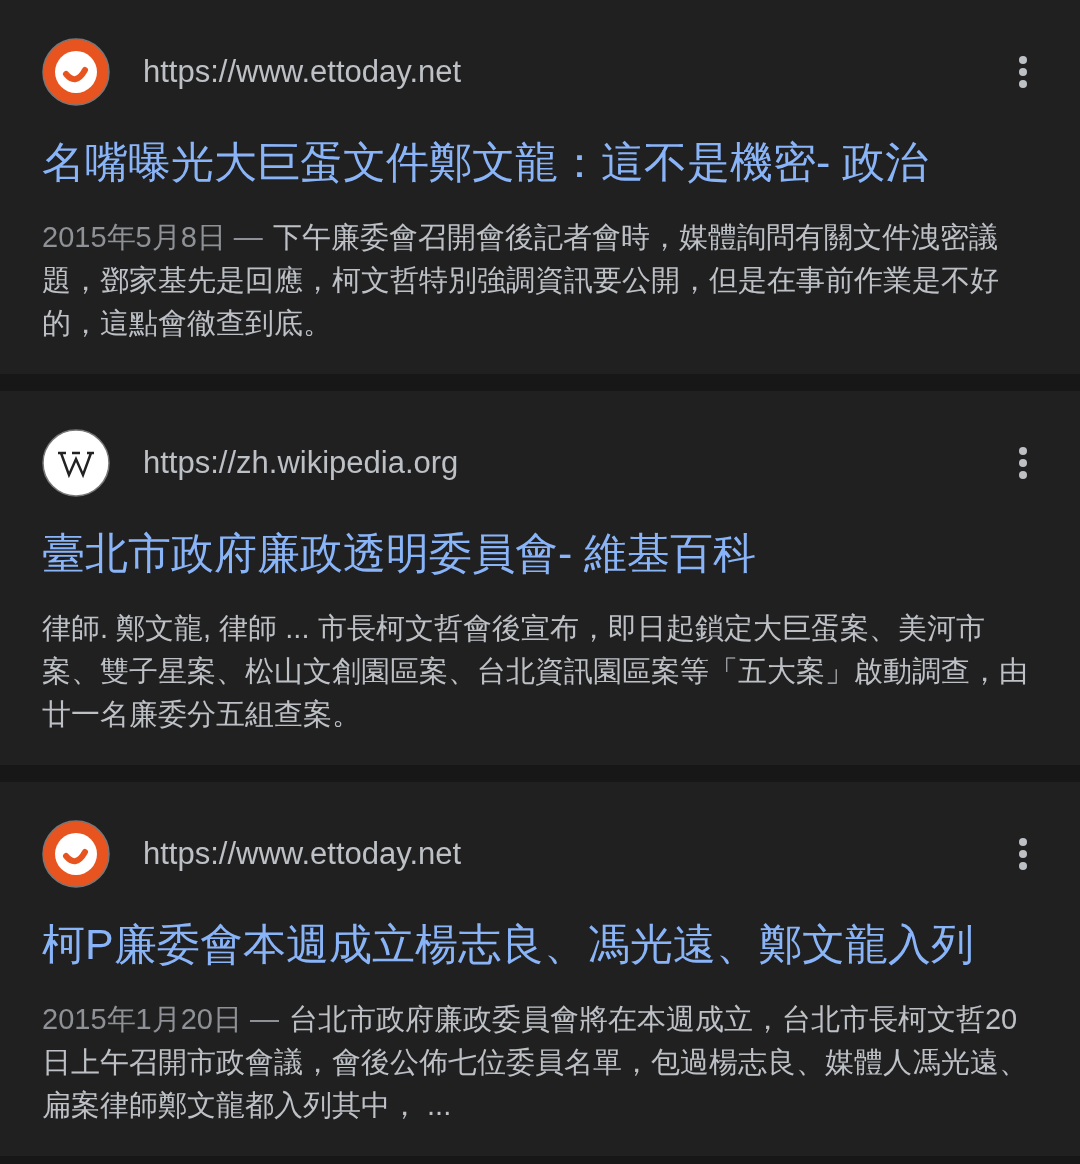 This screenshot has width=1080, height=1164. Describe the element at coordinates (580, 463) in the screenshot. I see `site-url: https://zh.wikipedia.org` at that location.